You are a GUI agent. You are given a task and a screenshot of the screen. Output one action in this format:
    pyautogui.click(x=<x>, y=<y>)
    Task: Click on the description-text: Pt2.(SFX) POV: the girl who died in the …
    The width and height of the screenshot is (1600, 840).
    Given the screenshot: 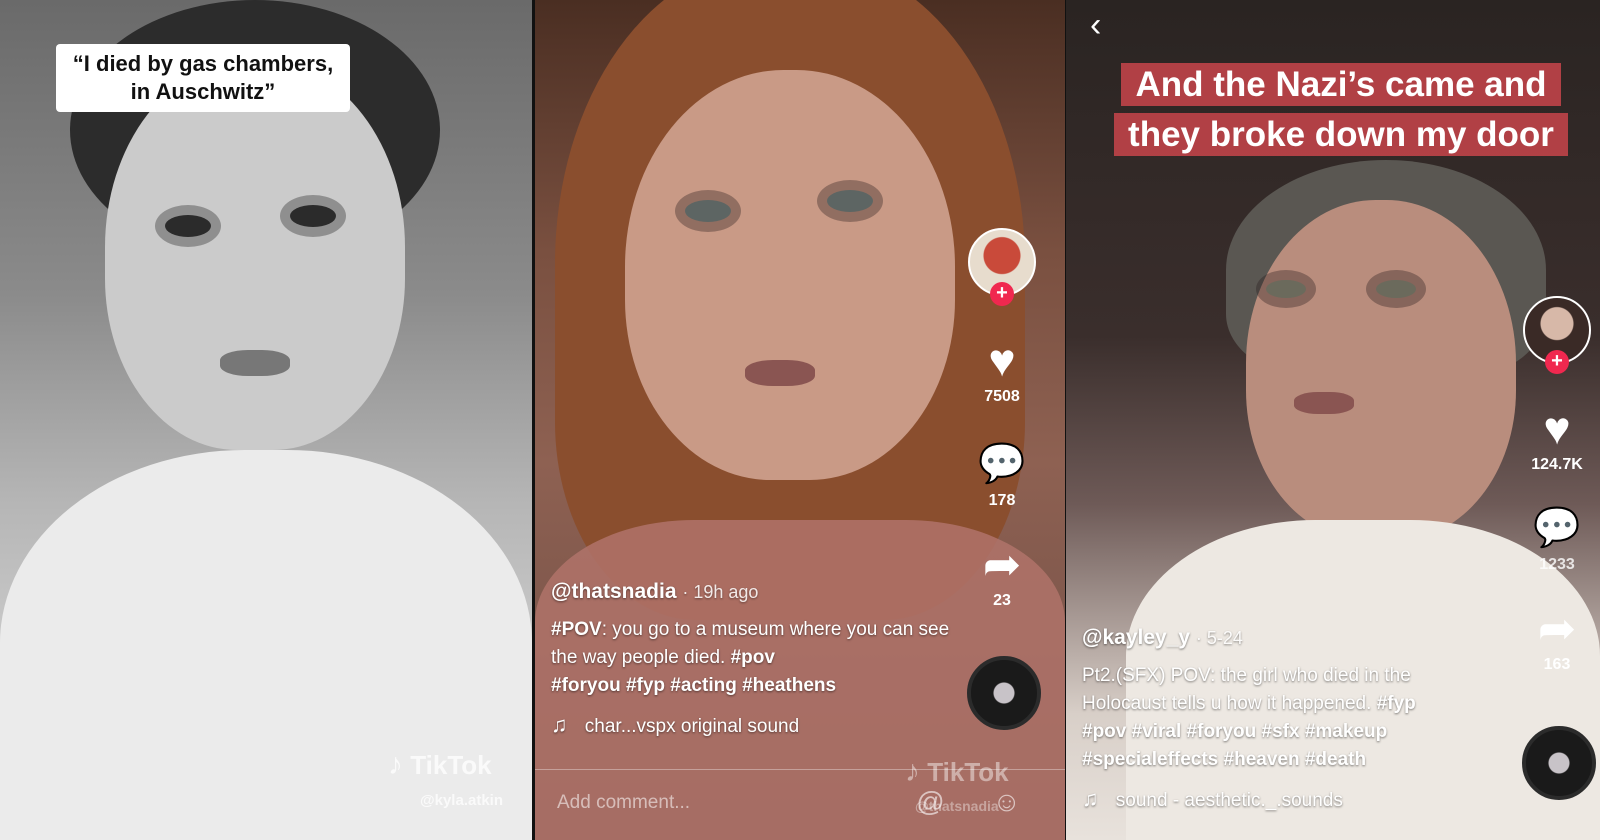 What is the action you would take?
    pyautogui.click(x=1246, y=689)
    